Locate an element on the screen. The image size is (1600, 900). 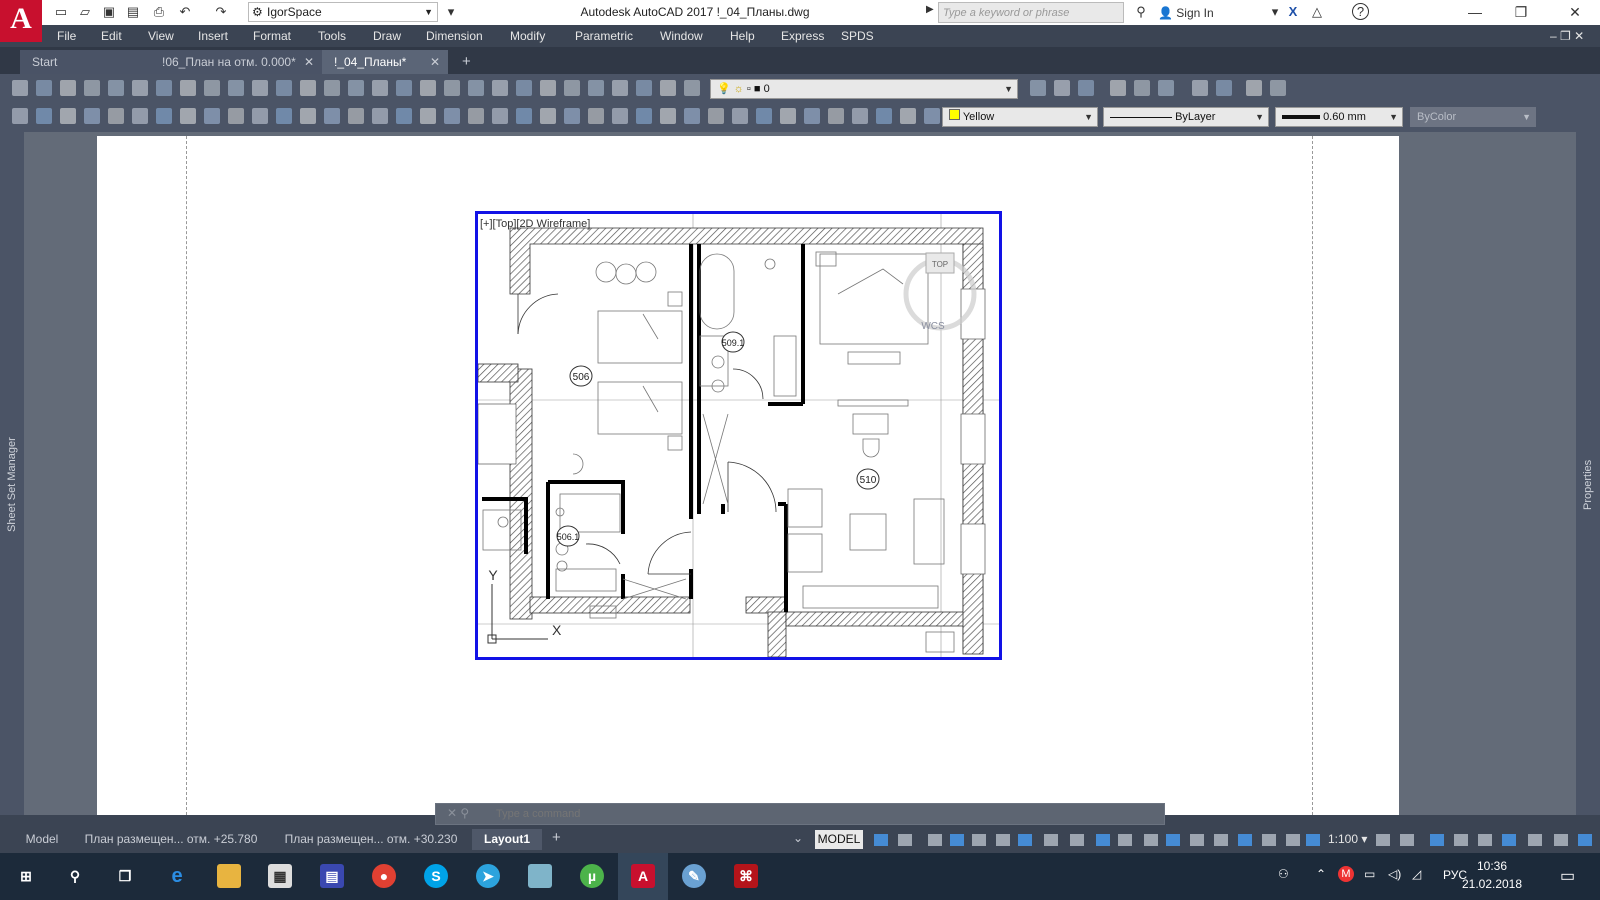
save-icon: ▣ is located at coordinates (109, 12).